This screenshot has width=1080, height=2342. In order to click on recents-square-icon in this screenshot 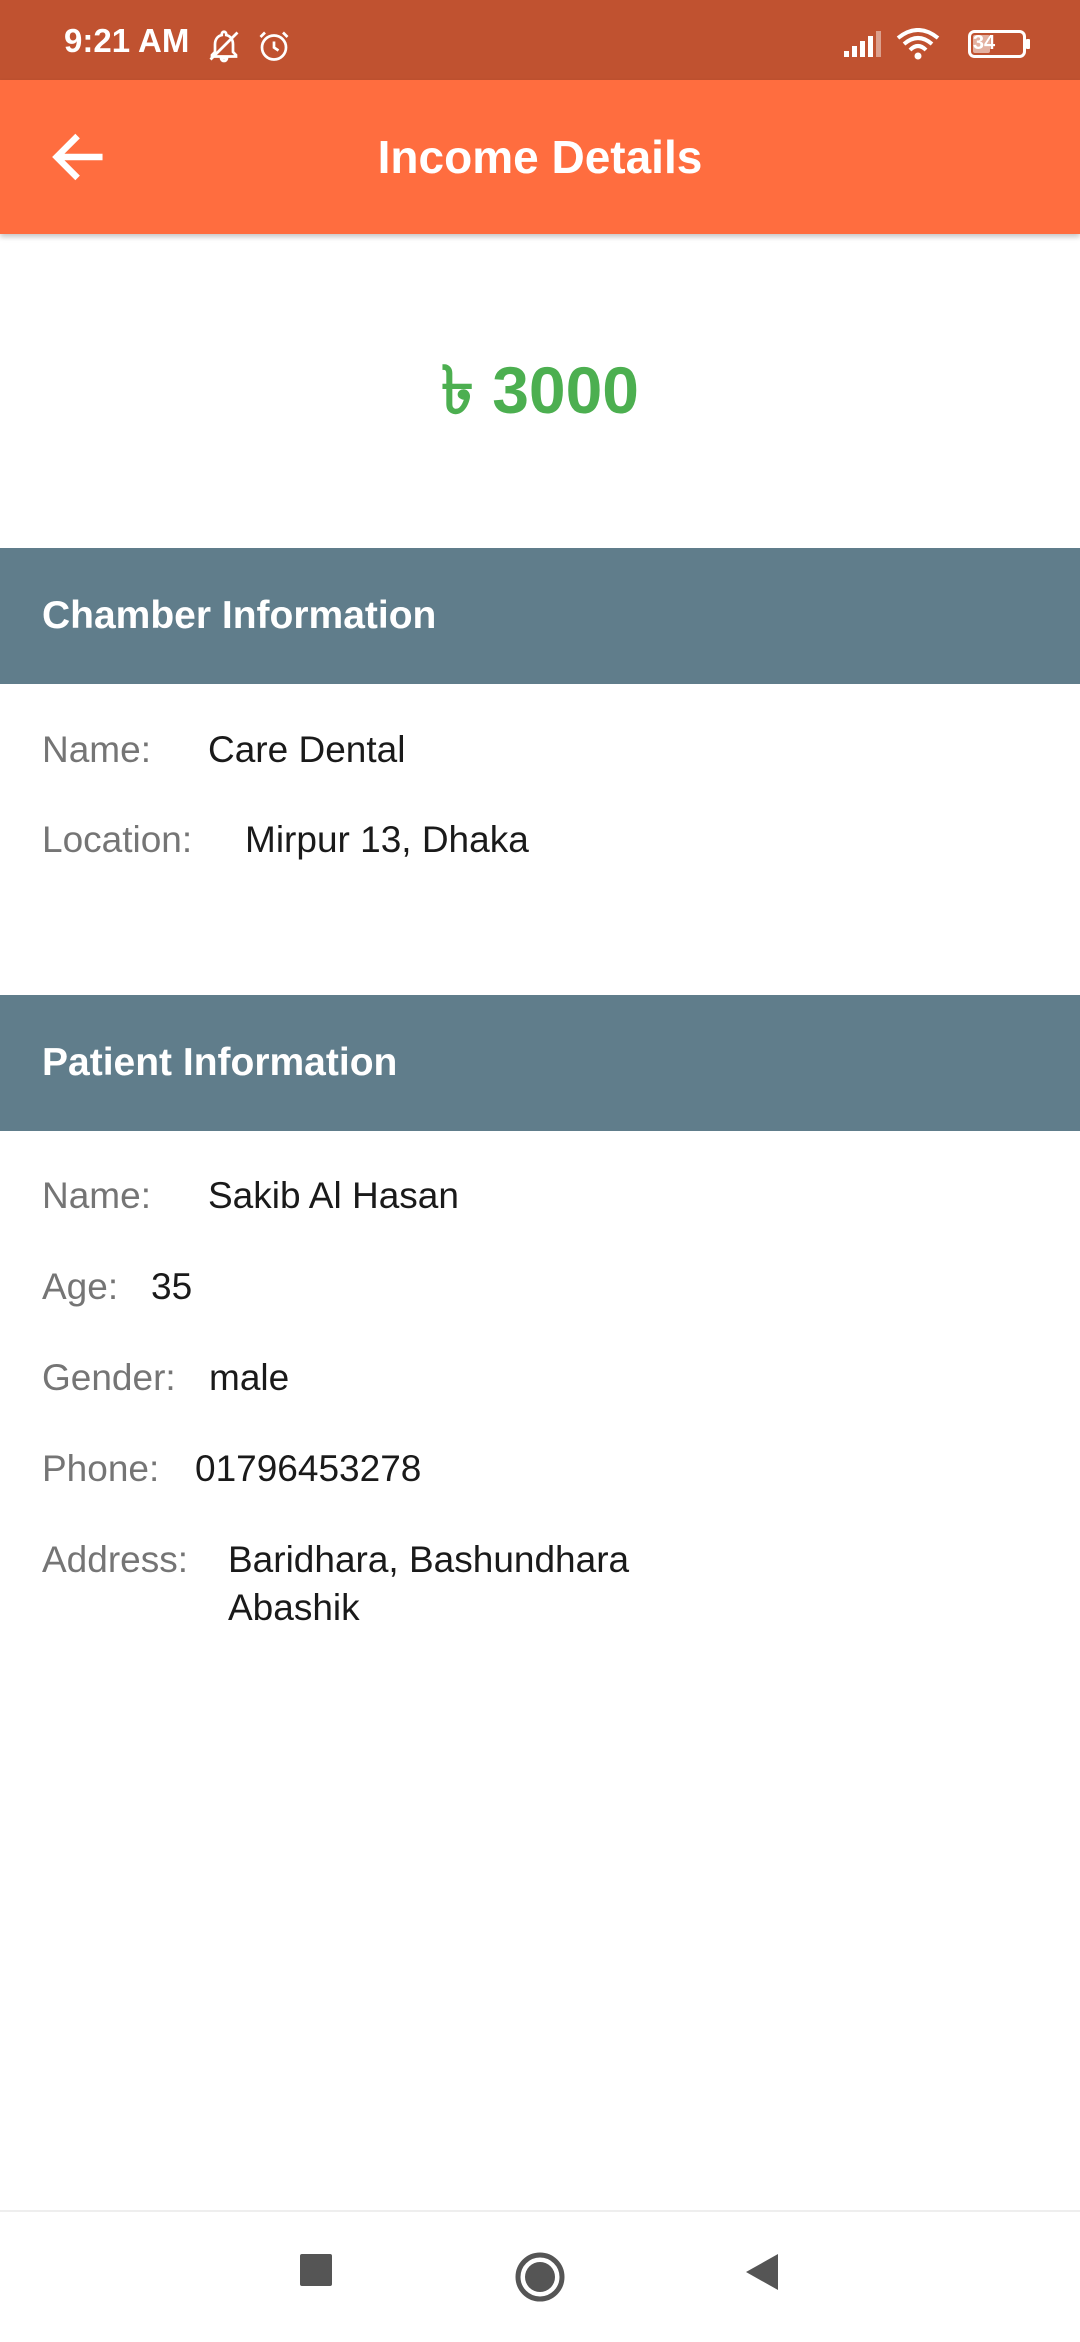, I will do `click(316, 2270)`.